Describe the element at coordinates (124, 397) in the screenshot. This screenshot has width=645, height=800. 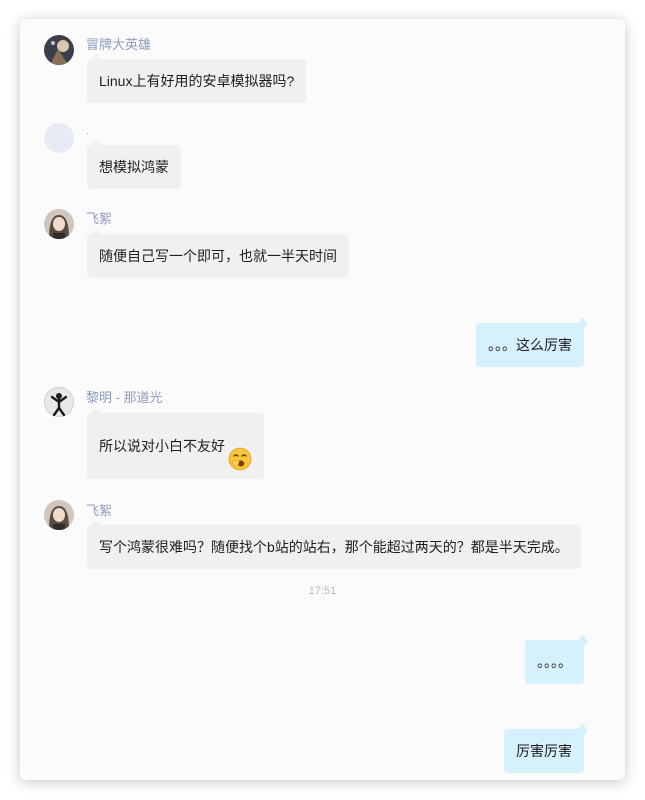
I see `sender-name: 黎明 - 那道光` at that location.